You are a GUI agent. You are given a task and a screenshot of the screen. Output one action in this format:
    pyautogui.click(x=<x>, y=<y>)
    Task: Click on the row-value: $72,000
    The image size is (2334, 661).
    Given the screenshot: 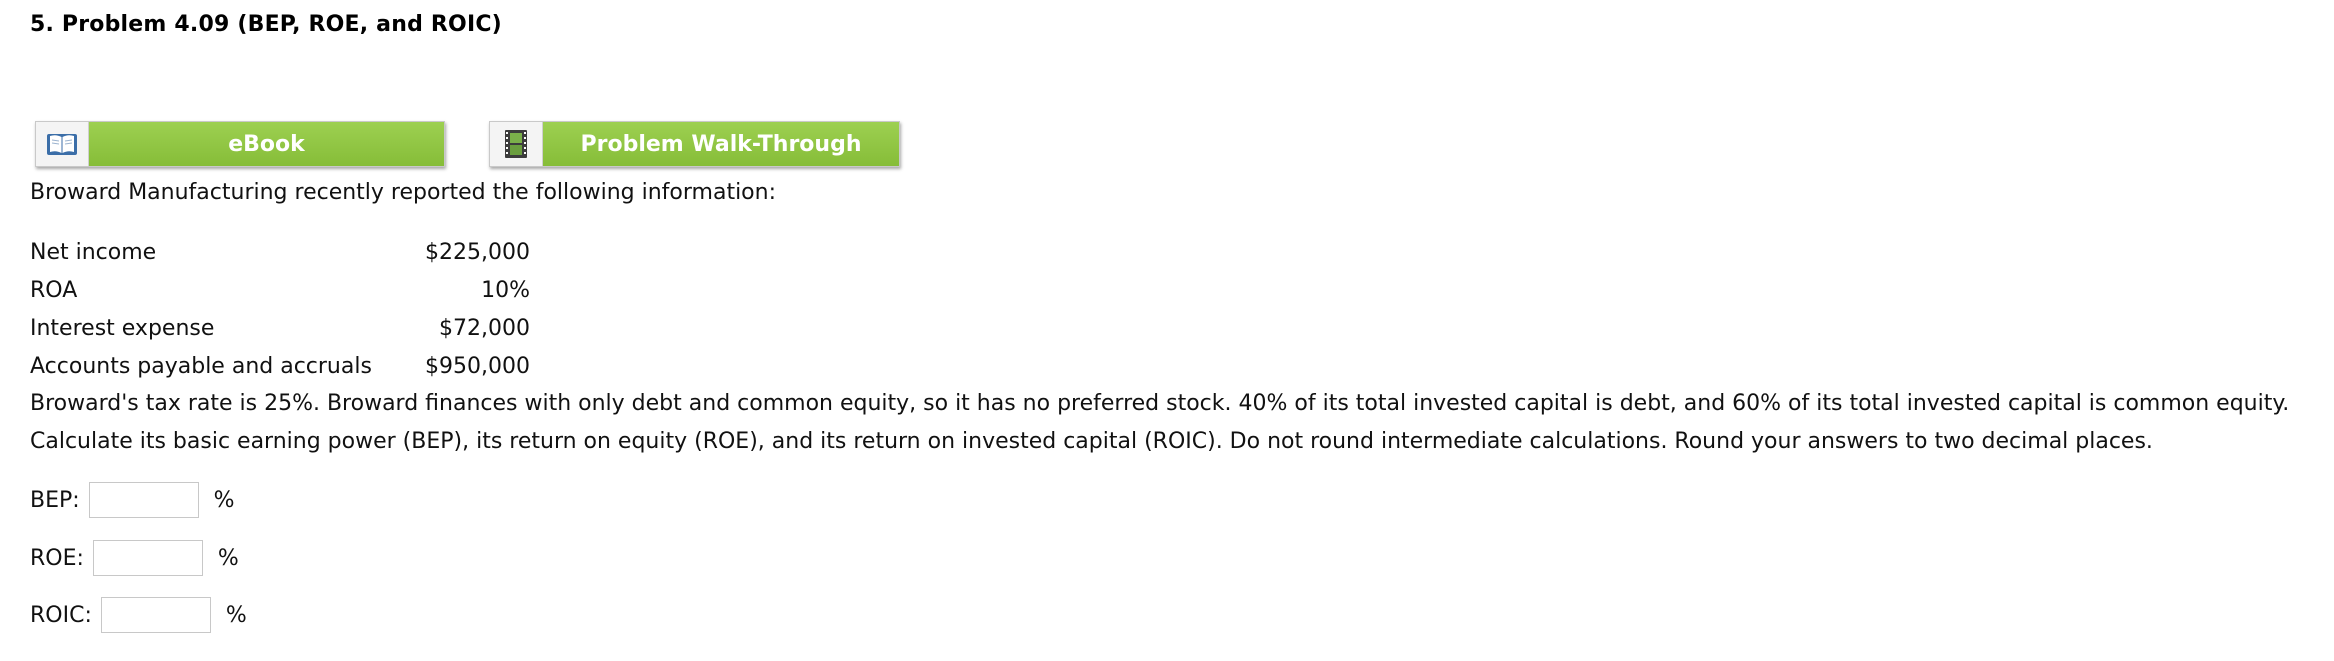 What is the action you would take?
    pyautogui.click(x=484, y=328)
    